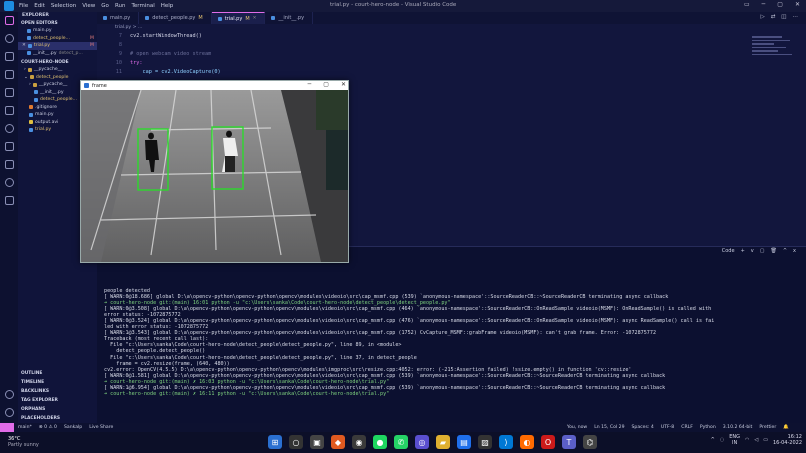 This screenshot has width=806, height=453. I want to click on outline-section: OUTLINE, so click(57, 373).